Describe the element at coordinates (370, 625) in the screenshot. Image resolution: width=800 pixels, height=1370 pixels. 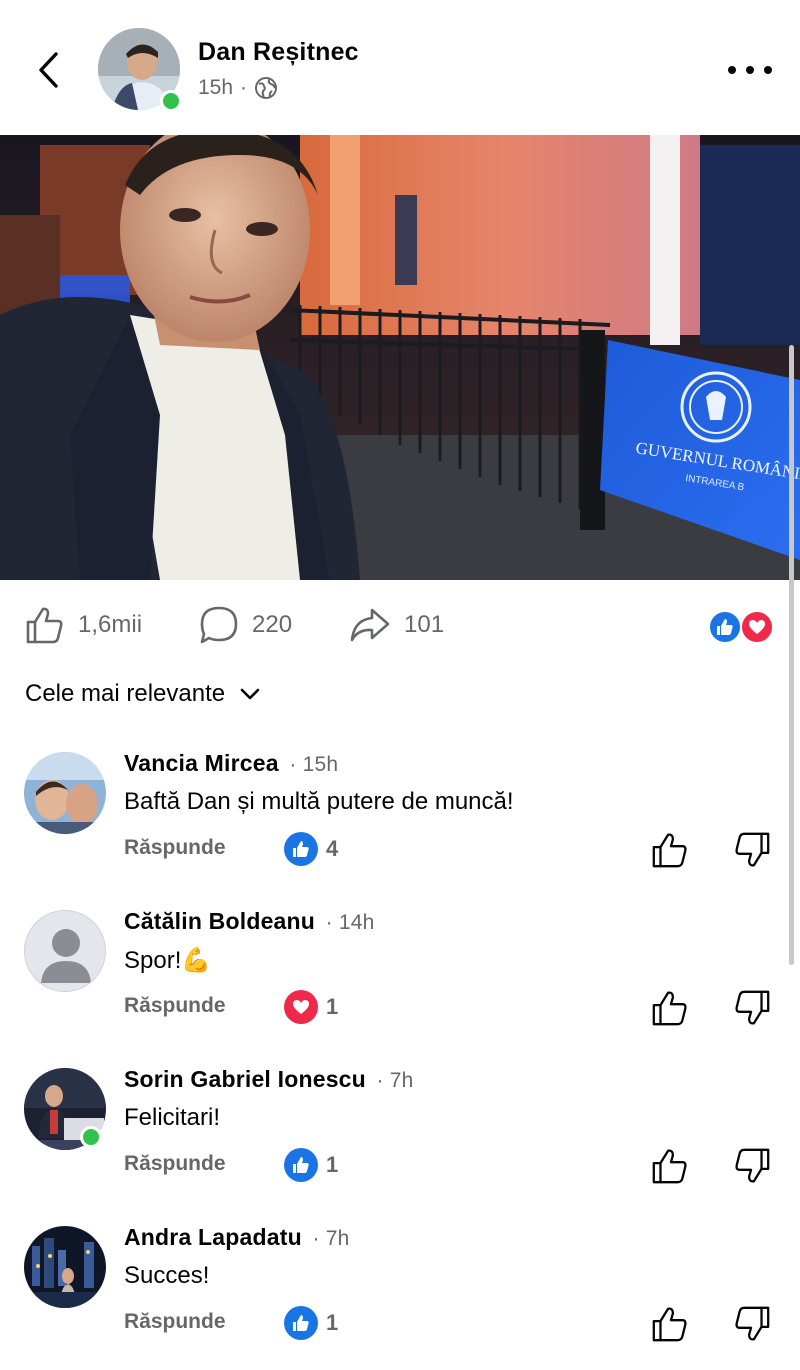
I see `share-arrow-icon` at that location.